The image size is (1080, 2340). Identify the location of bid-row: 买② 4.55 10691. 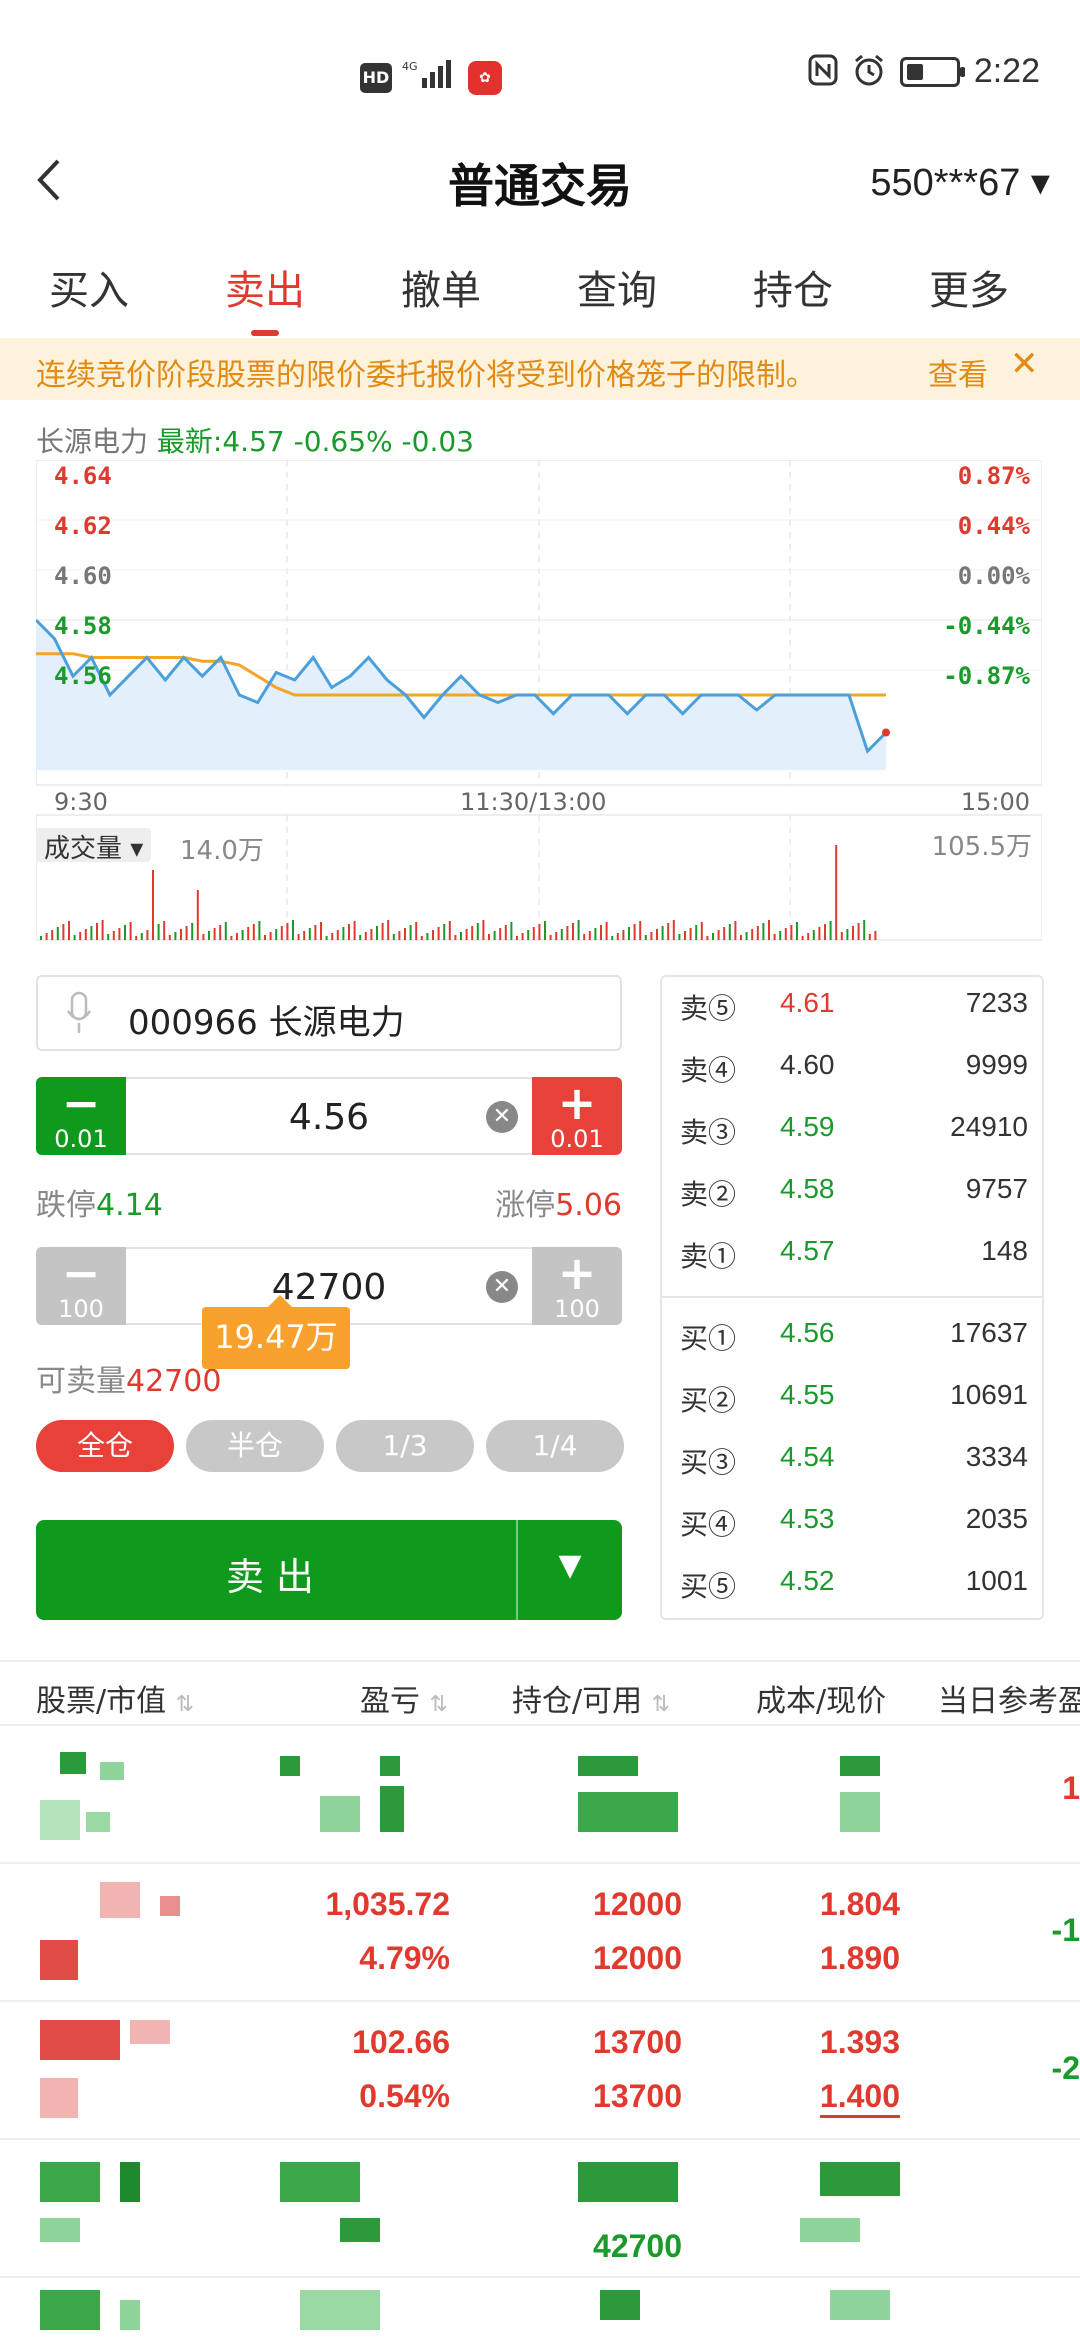
(854, 1397).